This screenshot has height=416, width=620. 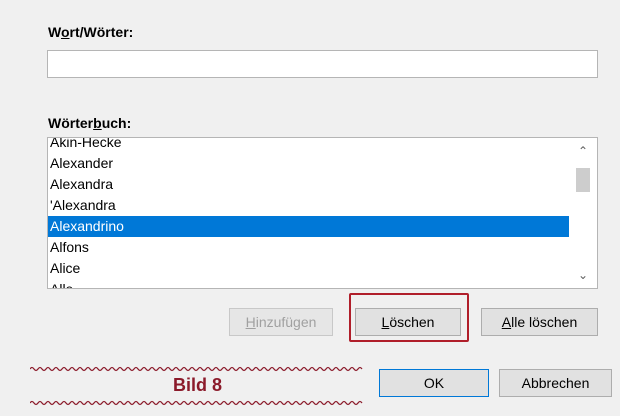 What do you see at coordinates (309, 226) in the screenshot?
I see `list-item: Alexandrino` at bounding box center [309, 226].